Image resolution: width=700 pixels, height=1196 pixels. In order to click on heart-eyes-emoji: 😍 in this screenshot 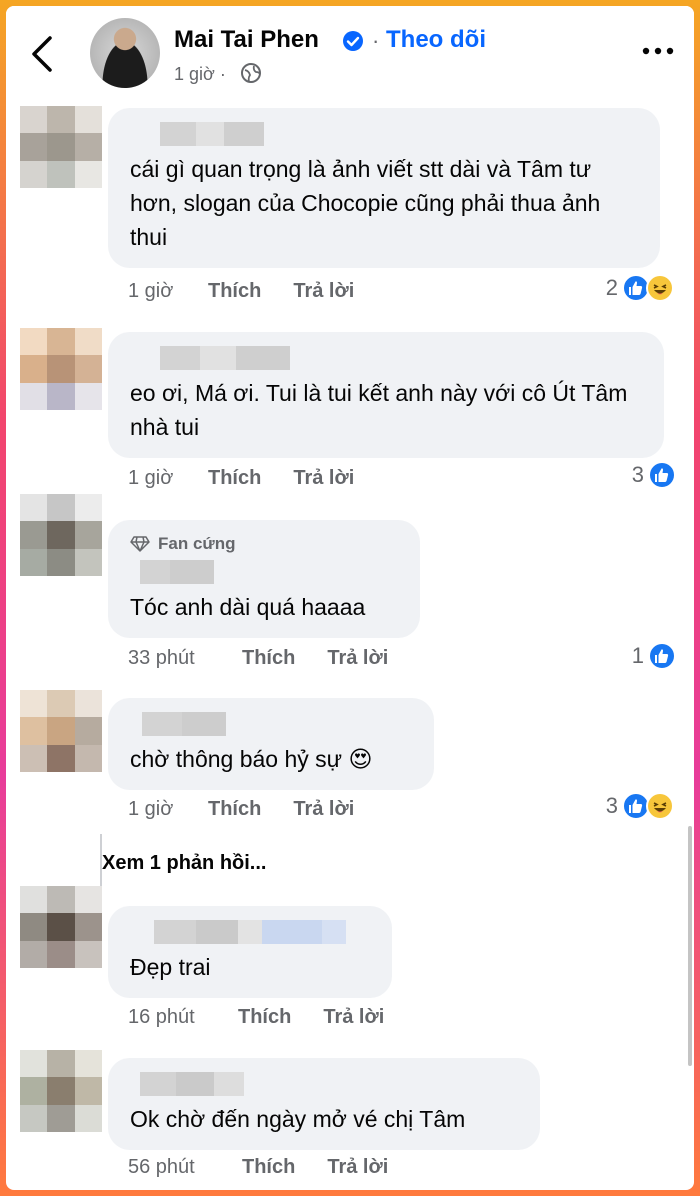, I will do `click(360, 759)`.